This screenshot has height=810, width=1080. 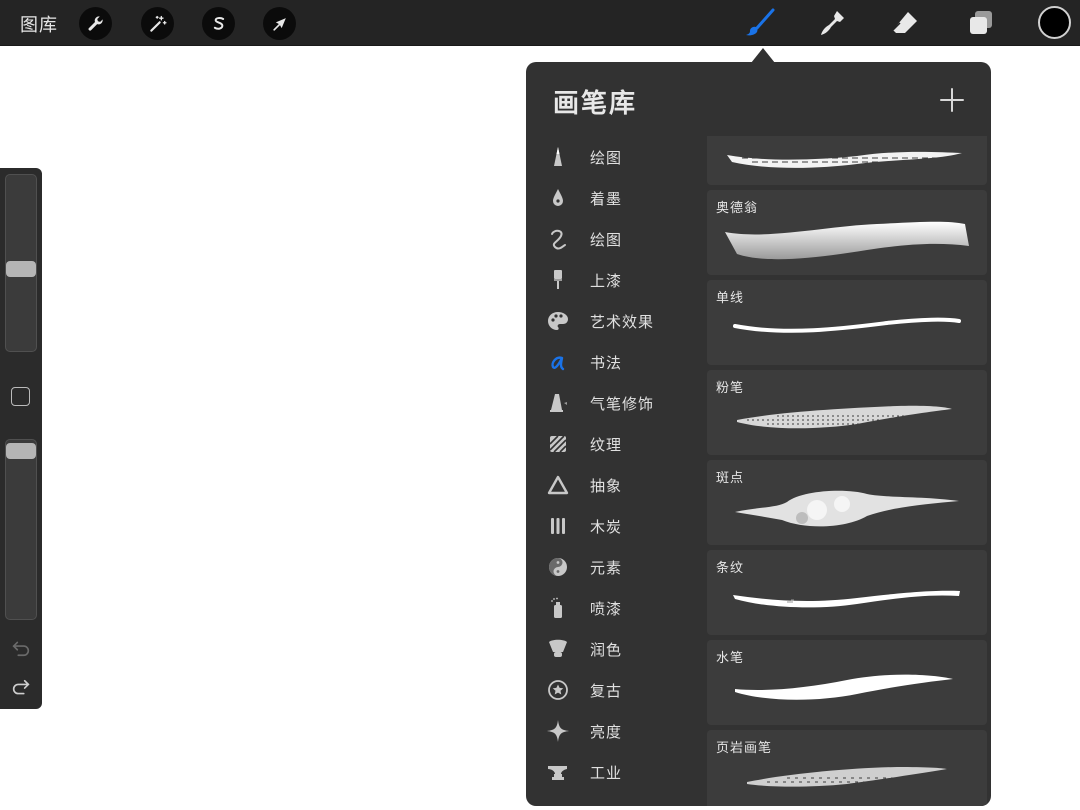 I want to click on selection-button, so click(x=218, y=23).